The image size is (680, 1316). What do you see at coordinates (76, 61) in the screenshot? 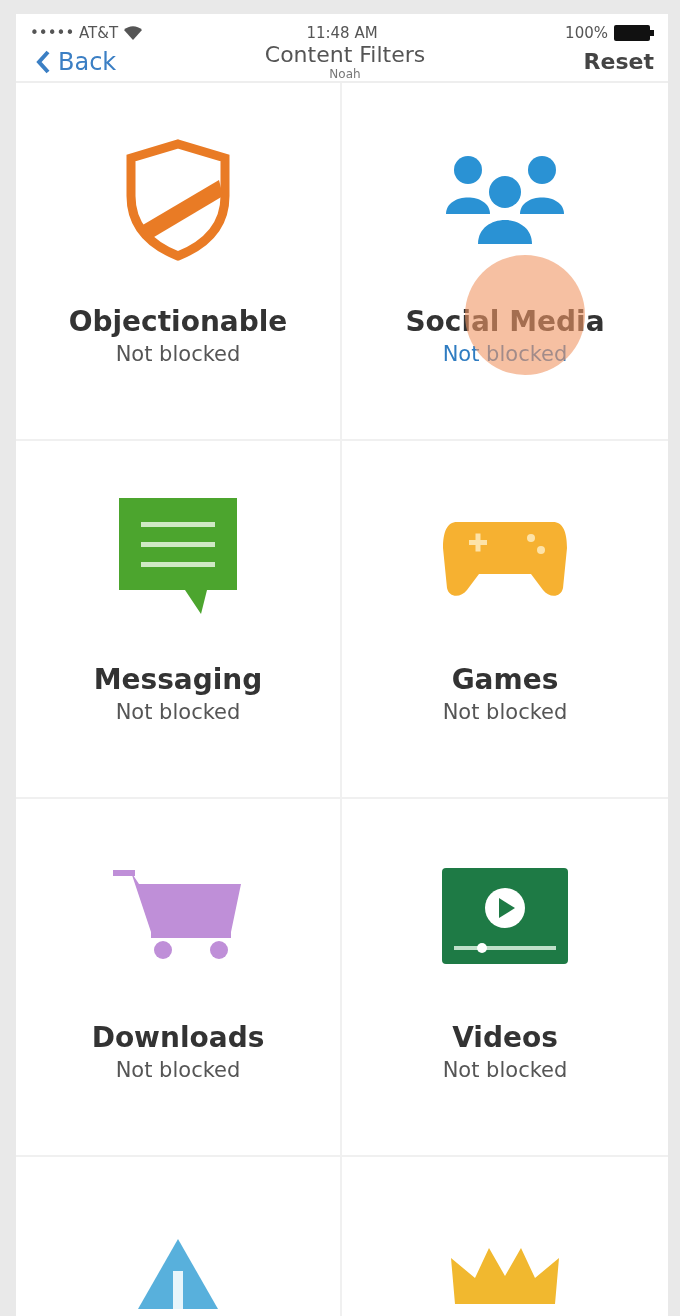
I see `back-button: Back` at bounding box center [76, 61].